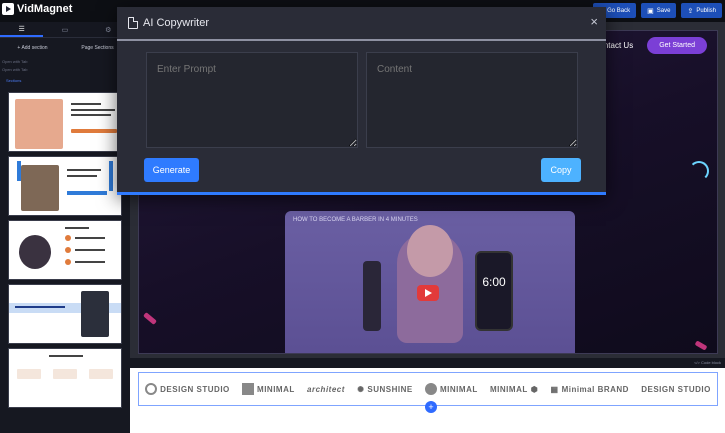 The width and height of the screenshot is (725, 433). I want to click on sidebar-action-row: + Add section Page Sections, so click(65, 48).